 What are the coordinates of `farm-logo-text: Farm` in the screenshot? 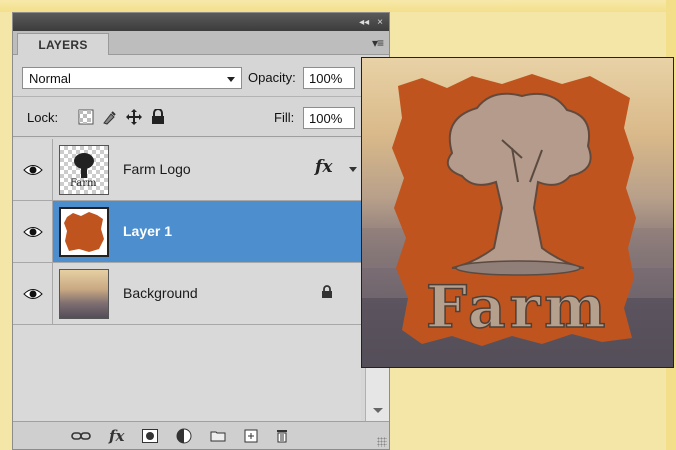 It's located at (517, 307).